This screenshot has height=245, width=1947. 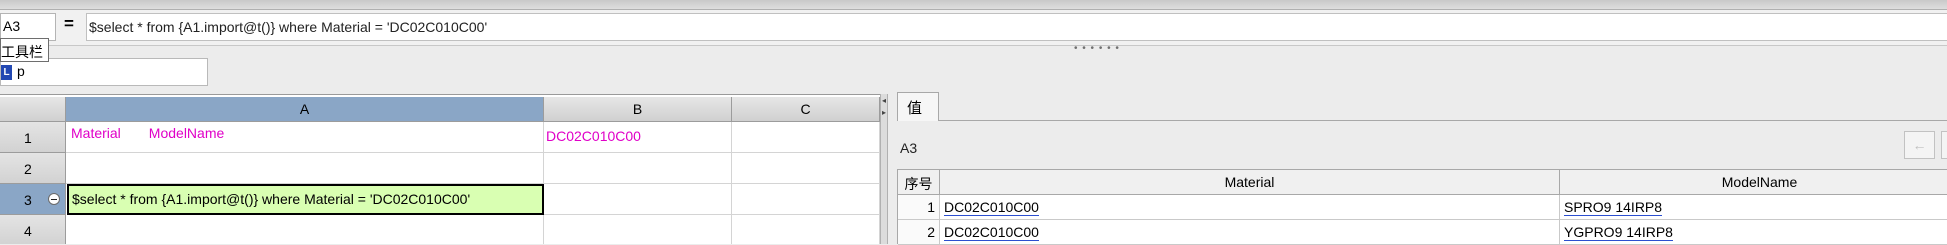 I want to click on cell-c1, so click(x=806, y=137).